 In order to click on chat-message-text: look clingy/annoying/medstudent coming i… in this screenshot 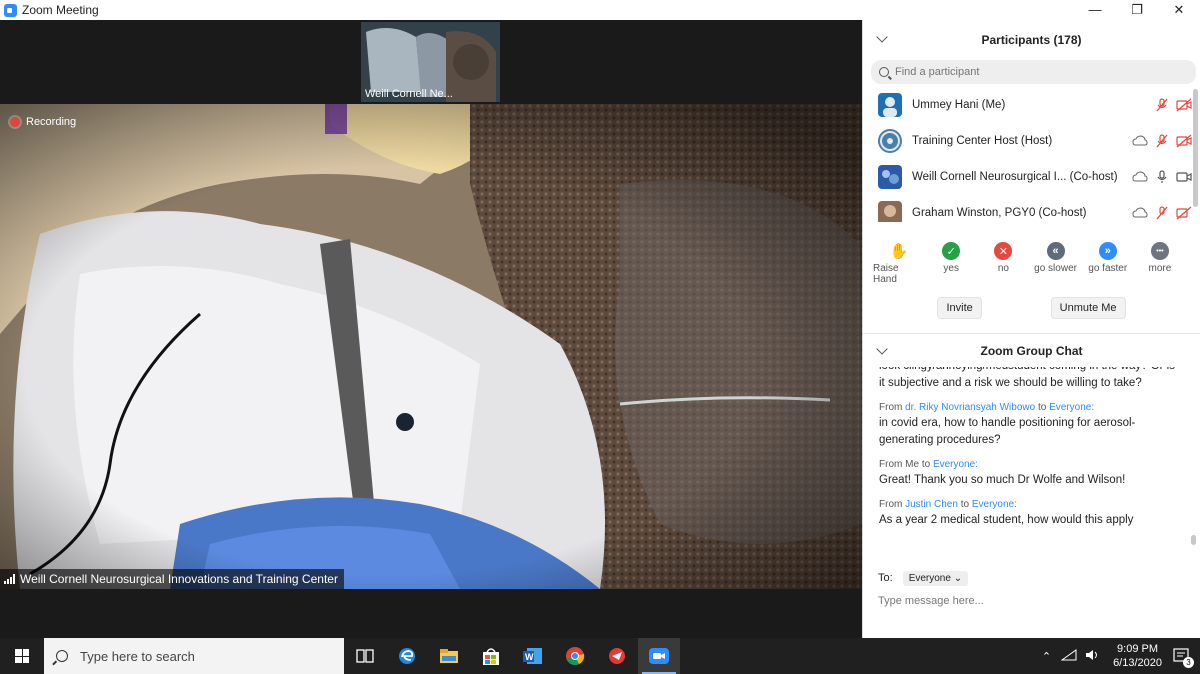, I will do `click(1027, 378)`.